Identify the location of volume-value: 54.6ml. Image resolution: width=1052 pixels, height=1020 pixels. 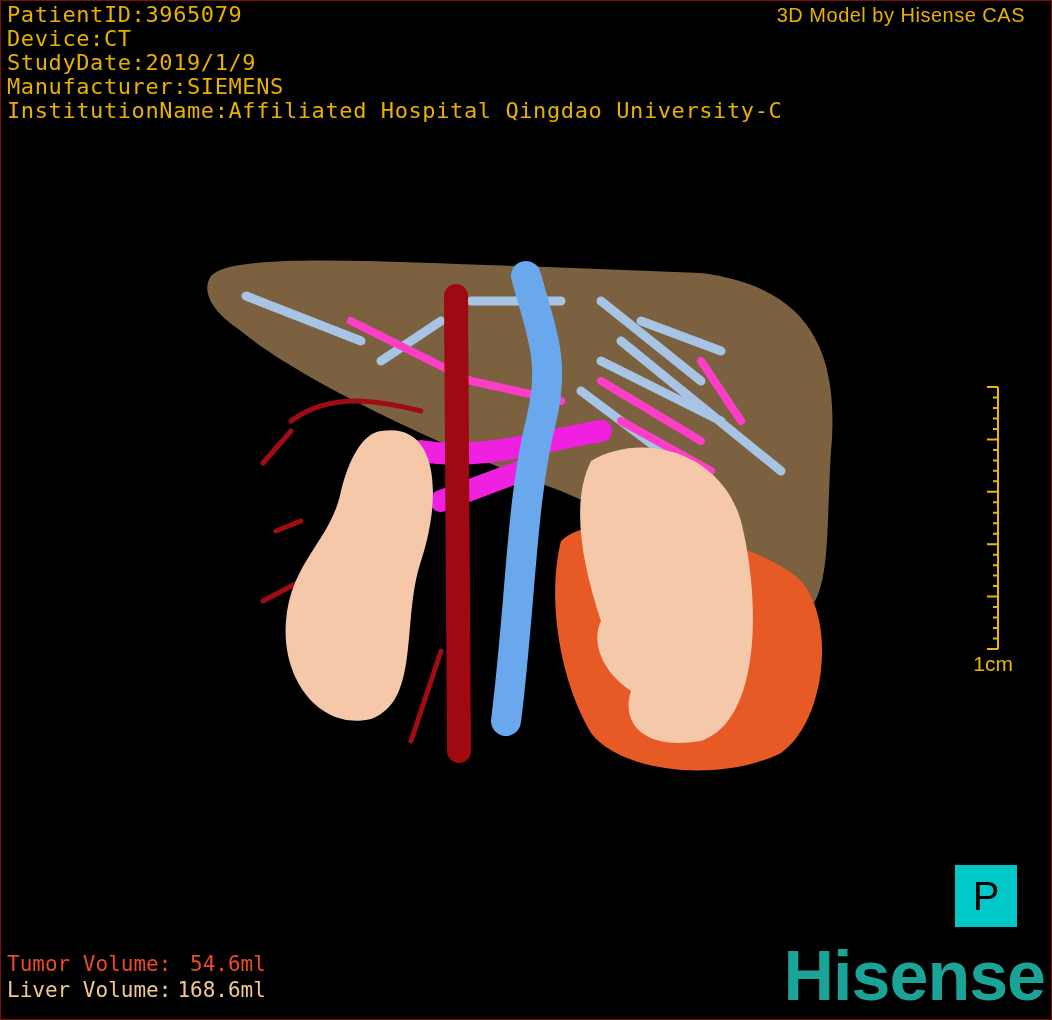
(227, 964).